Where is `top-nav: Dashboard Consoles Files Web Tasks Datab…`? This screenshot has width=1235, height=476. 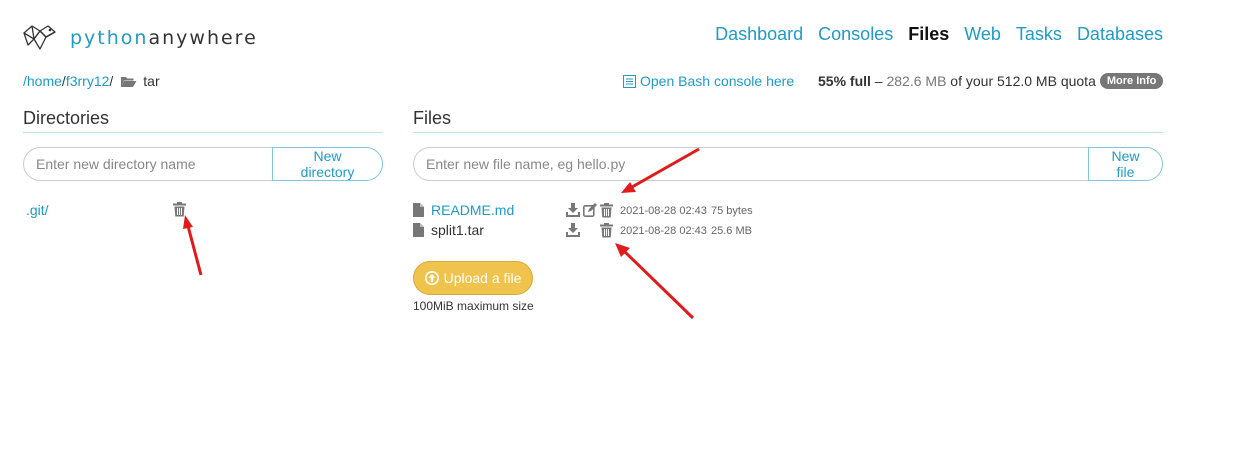 top-nav: Dashboard Consoles Files Web Tasks Datab… is located at coordinates (939, 34).